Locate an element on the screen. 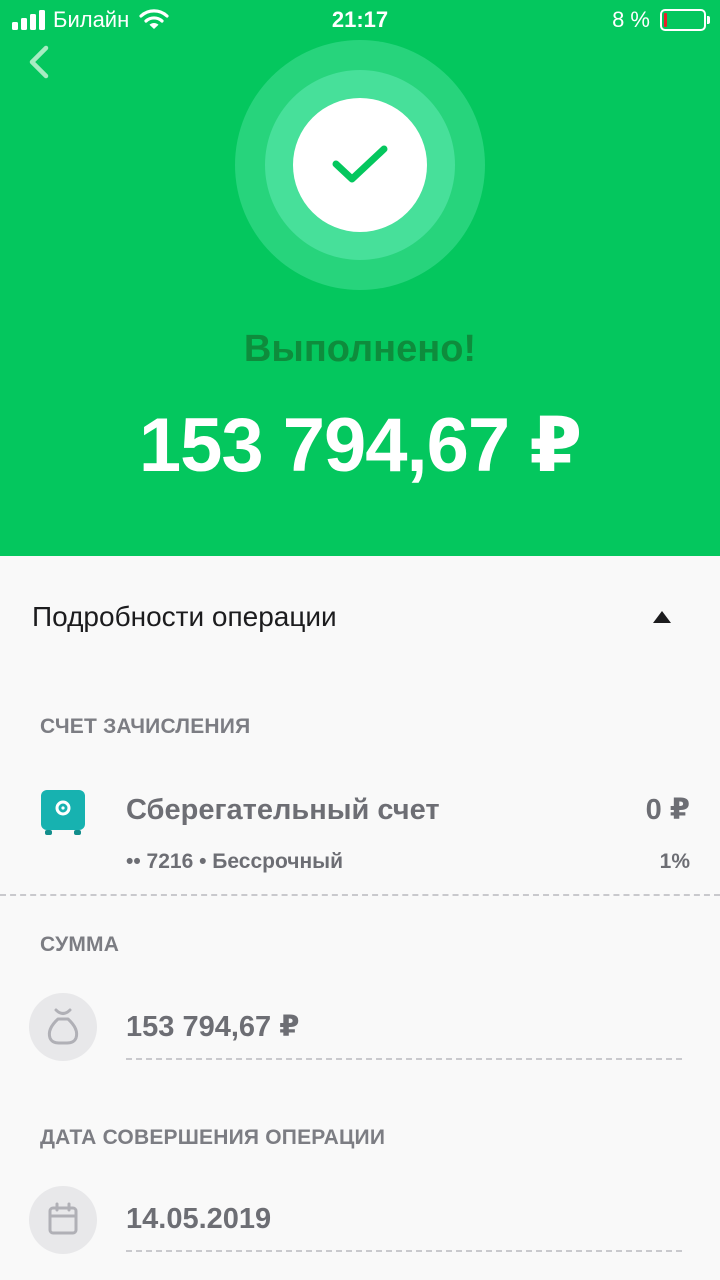 The image size is (720, 1280). details-title: Подробности операции is located at coordinates (184, 616).